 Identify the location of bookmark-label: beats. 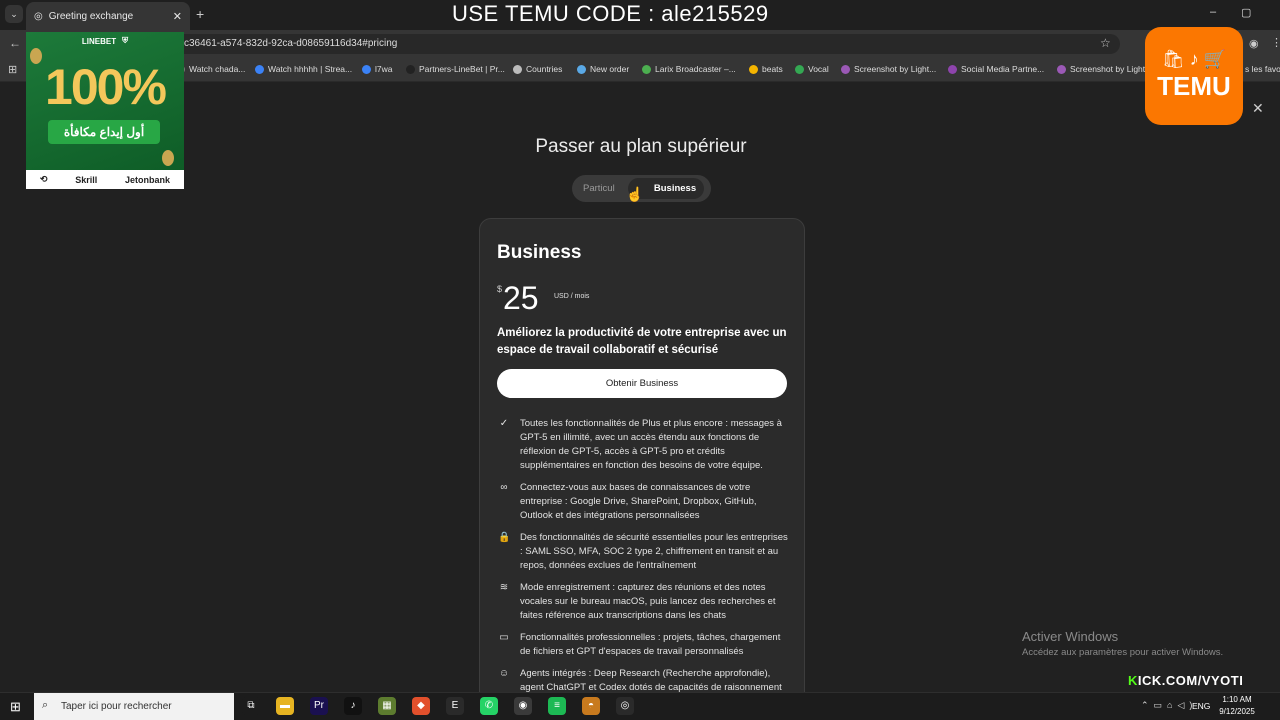
(772, 69).